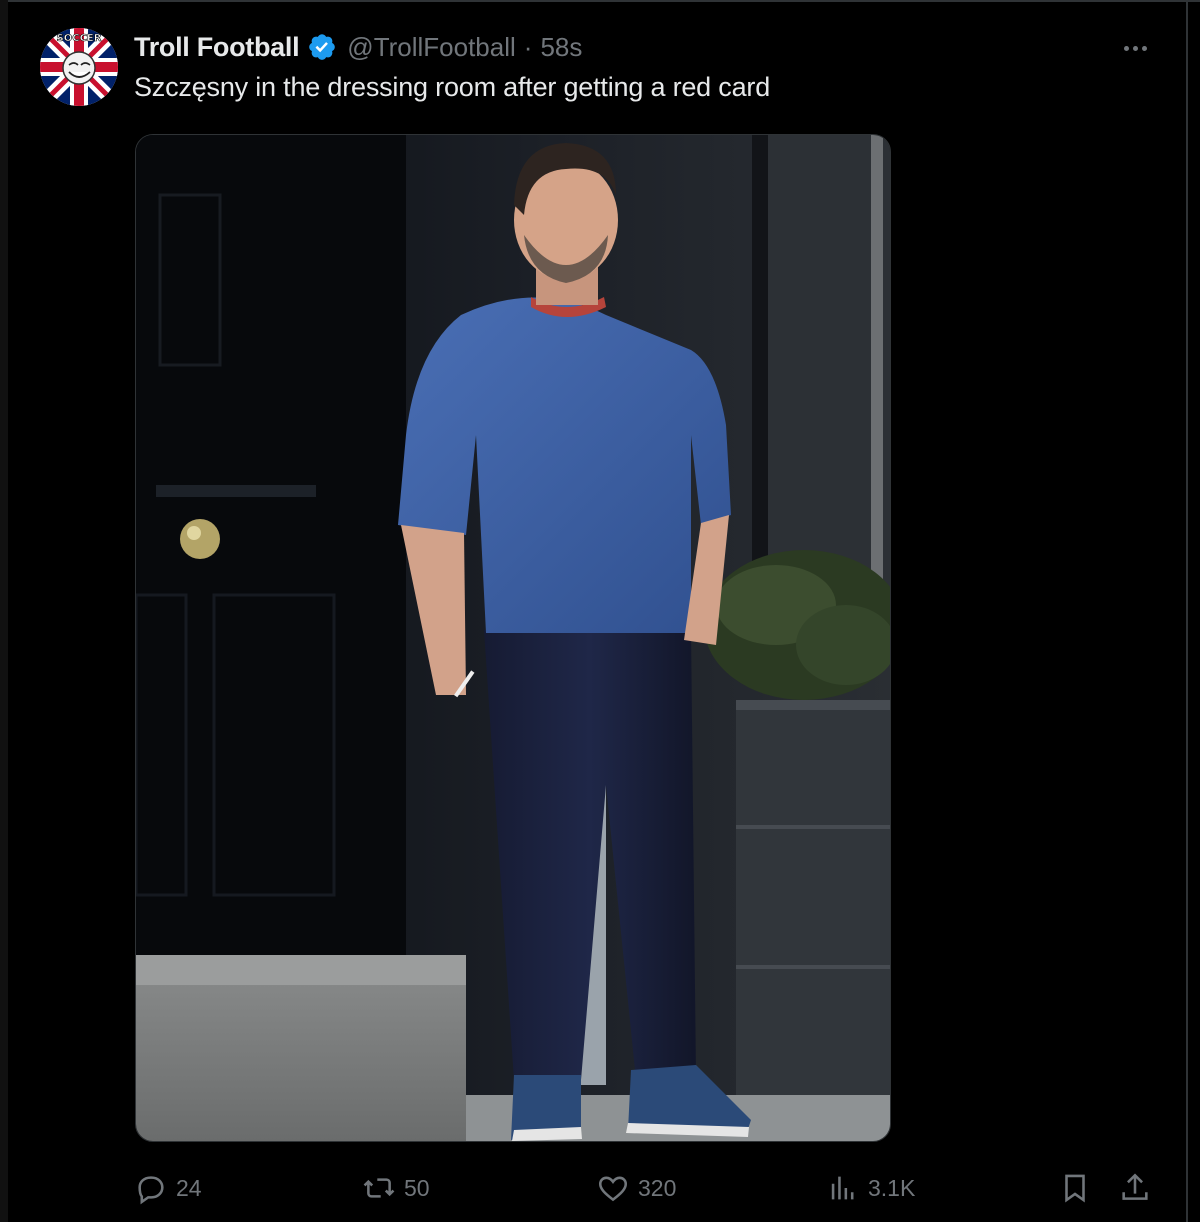 The image size is (1200, 1222). I want to click on views-button: 3.1K, so click(870, 1188).